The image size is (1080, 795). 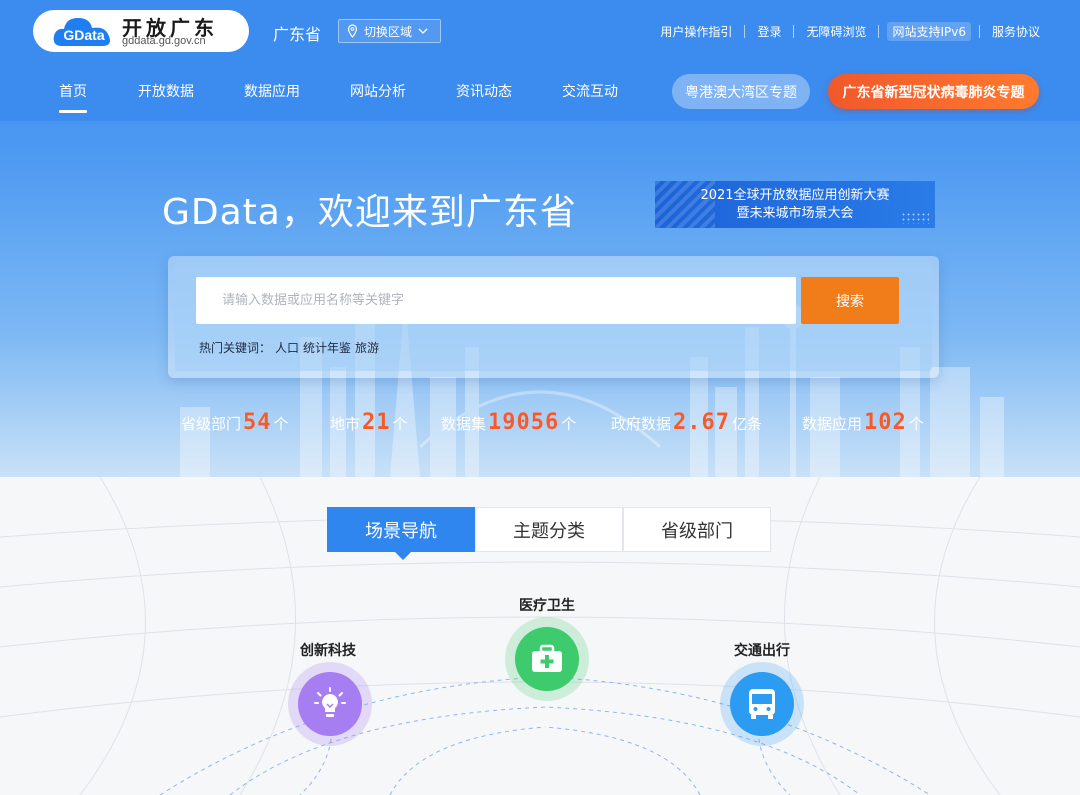 I want to click on stat-provincial-departments: 省级部门 54 个, so click(x=235, y=422).